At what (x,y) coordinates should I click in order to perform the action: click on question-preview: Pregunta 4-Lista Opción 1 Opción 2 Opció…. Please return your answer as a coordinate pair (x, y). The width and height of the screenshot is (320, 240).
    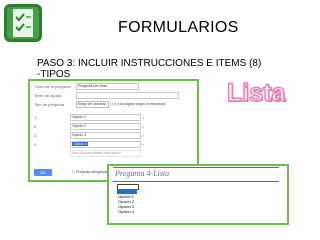
    Looking at the image, I should click on (198, 194).